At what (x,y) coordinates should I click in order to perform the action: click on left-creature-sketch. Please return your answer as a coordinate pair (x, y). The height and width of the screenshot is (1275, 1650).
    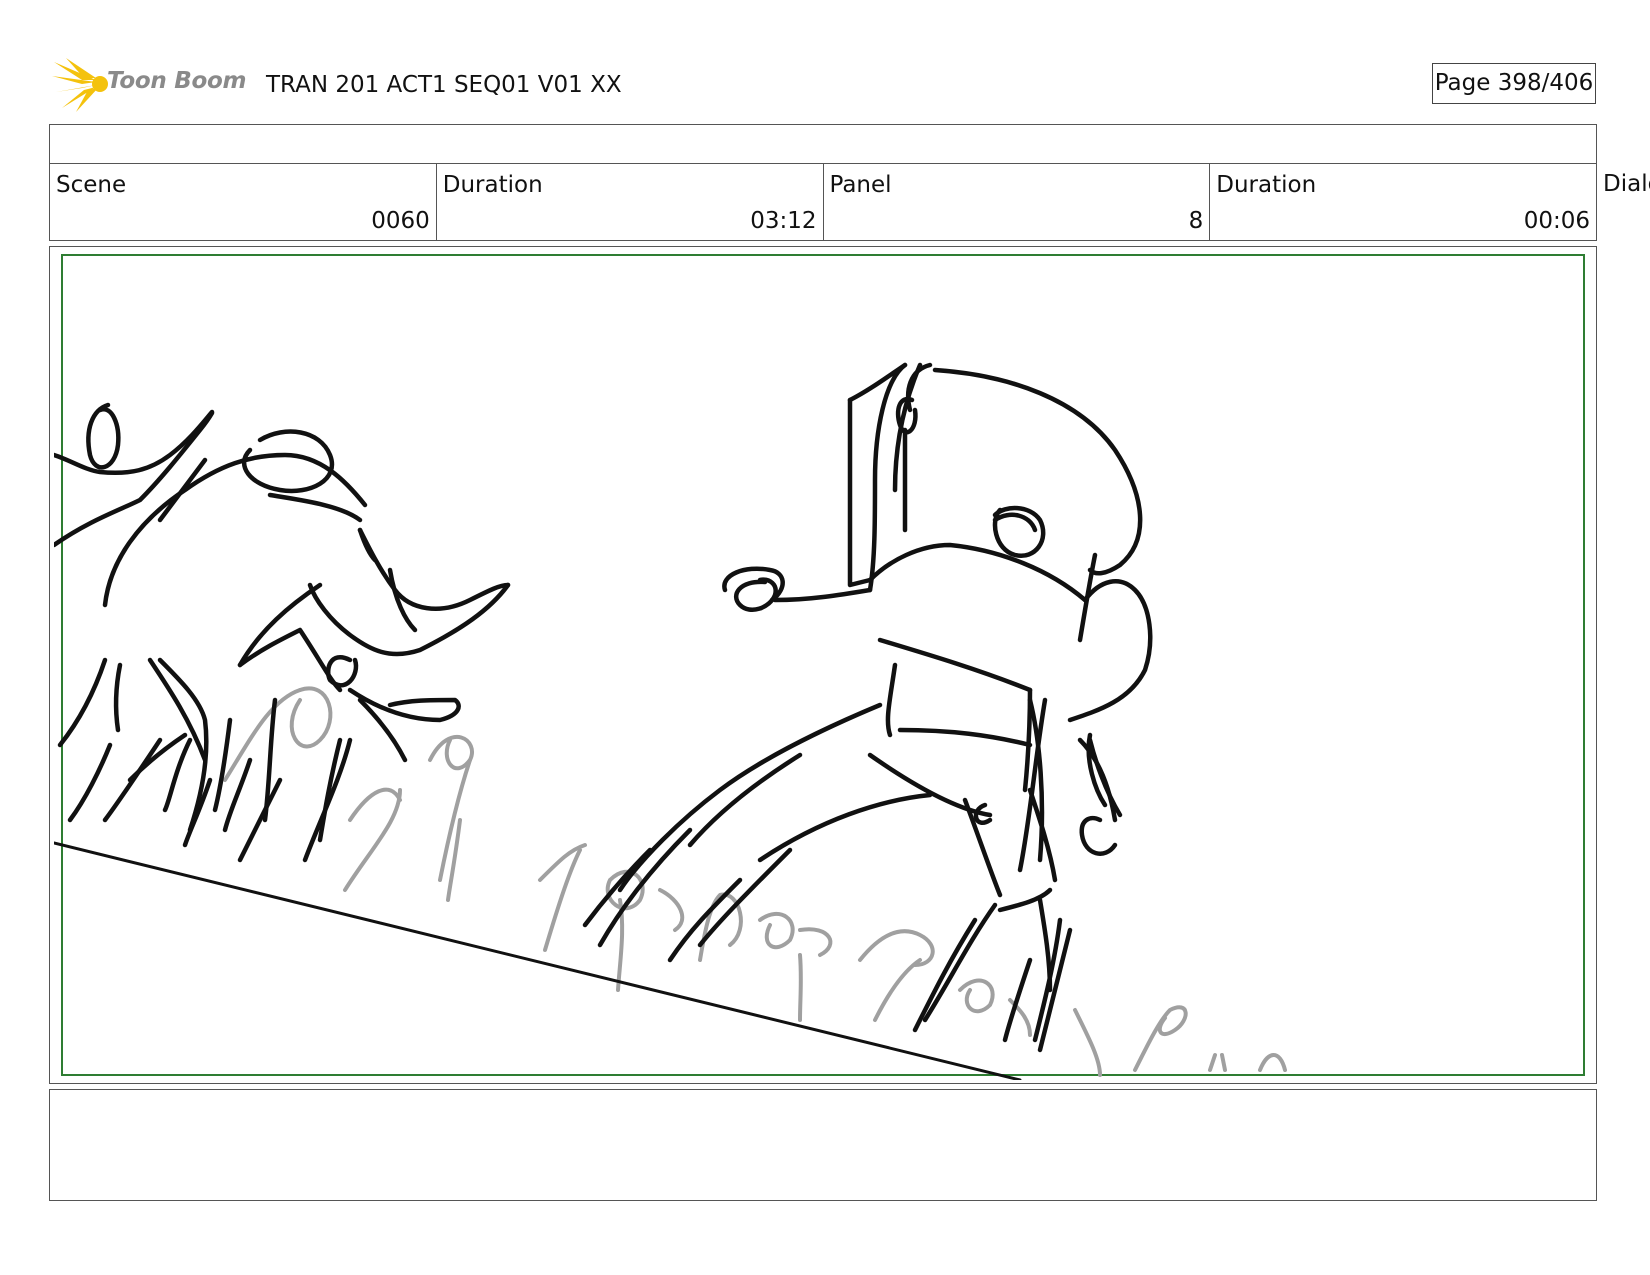
    Looking at the image, I should click on (282, 632).